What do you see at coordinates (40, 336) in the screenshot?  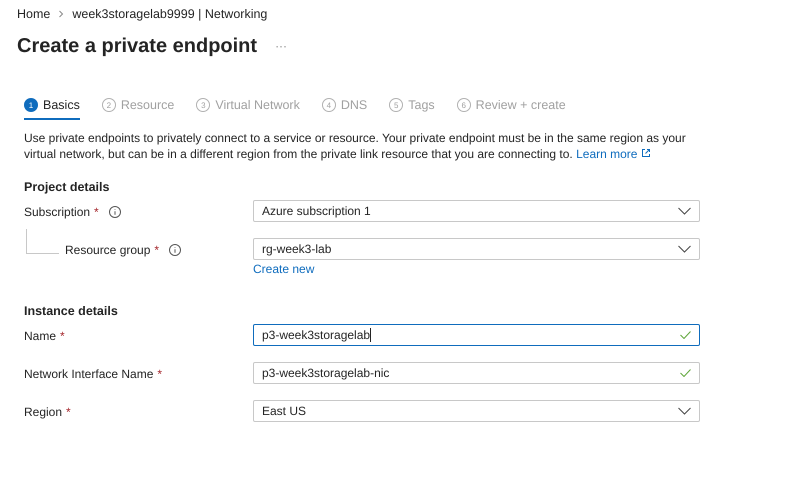 I see `field-label: Name` at bounding box center [40, 336].